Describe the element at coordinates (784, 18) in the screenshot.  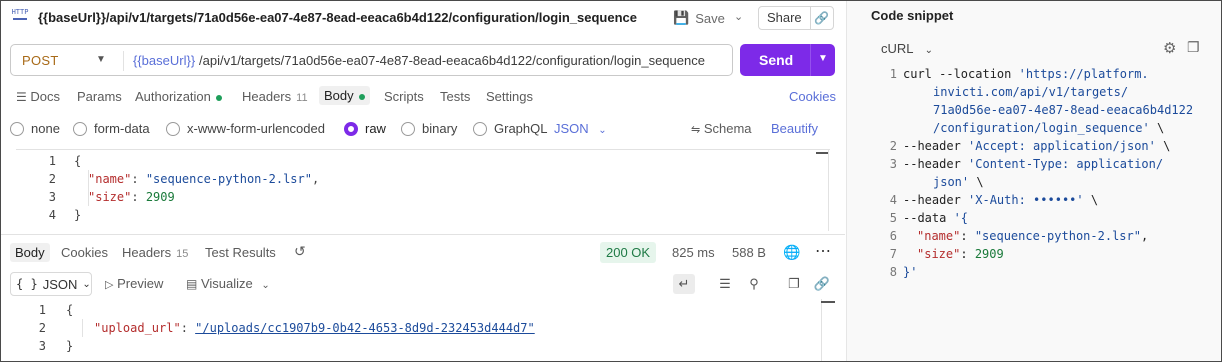
I see `share-button: Share` at that location.